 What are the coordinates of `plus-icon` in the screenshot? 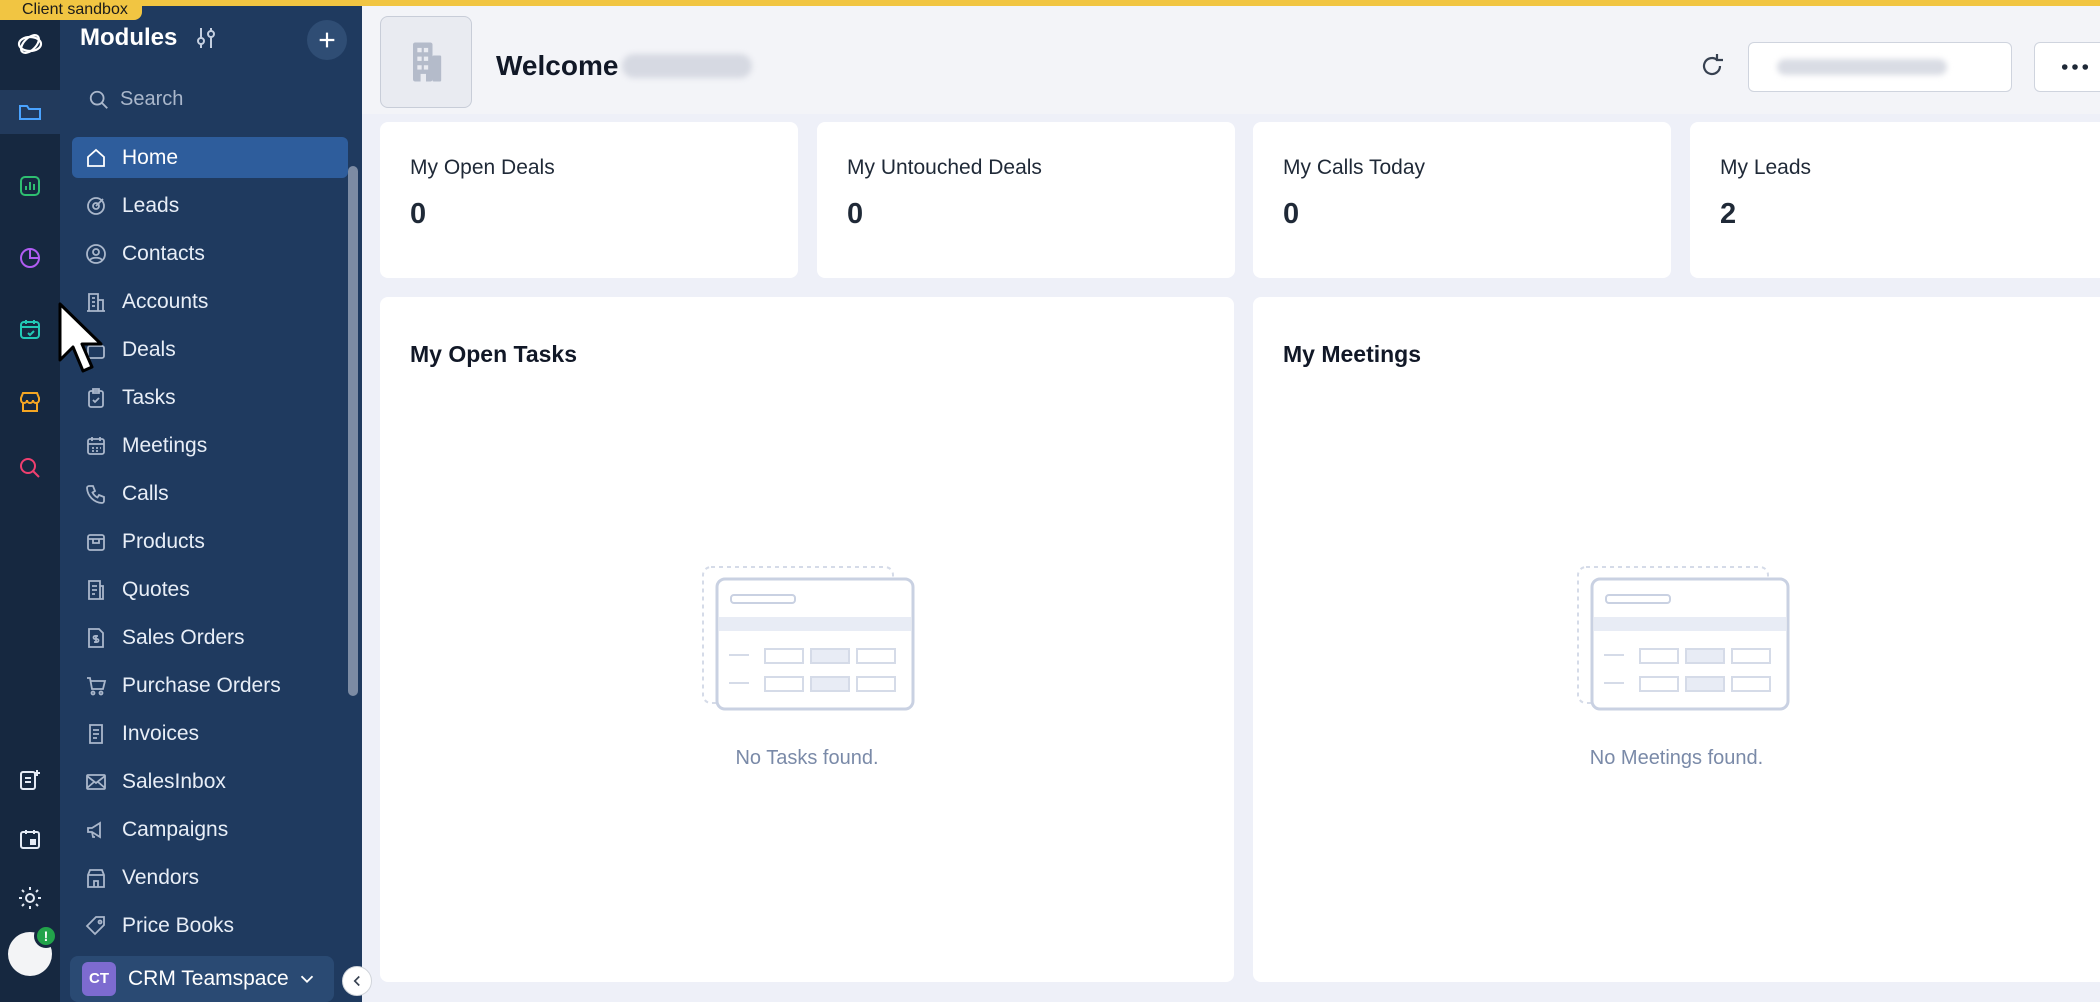 It's located at (327, 40).